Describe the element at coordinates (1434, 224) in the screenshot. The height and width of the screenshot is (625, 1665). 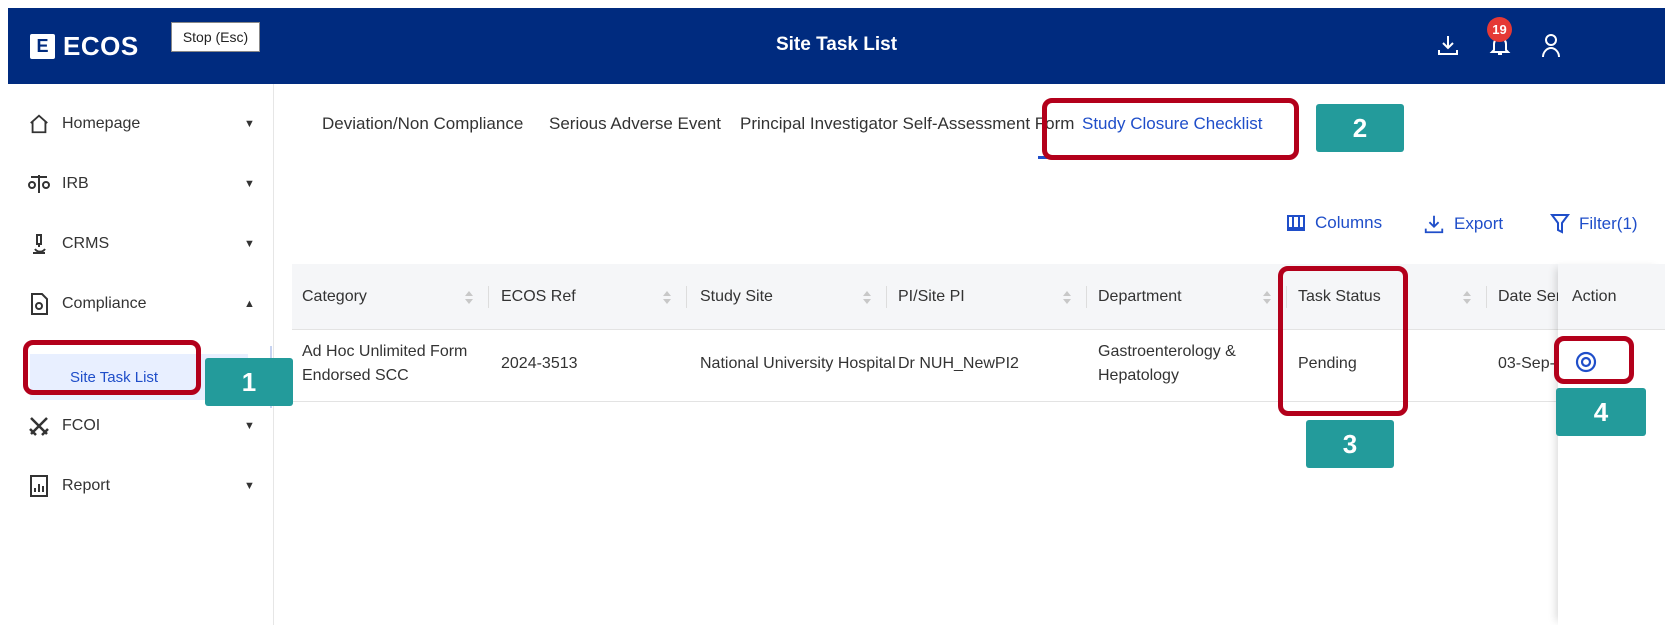
I see `export-icon` at that location.